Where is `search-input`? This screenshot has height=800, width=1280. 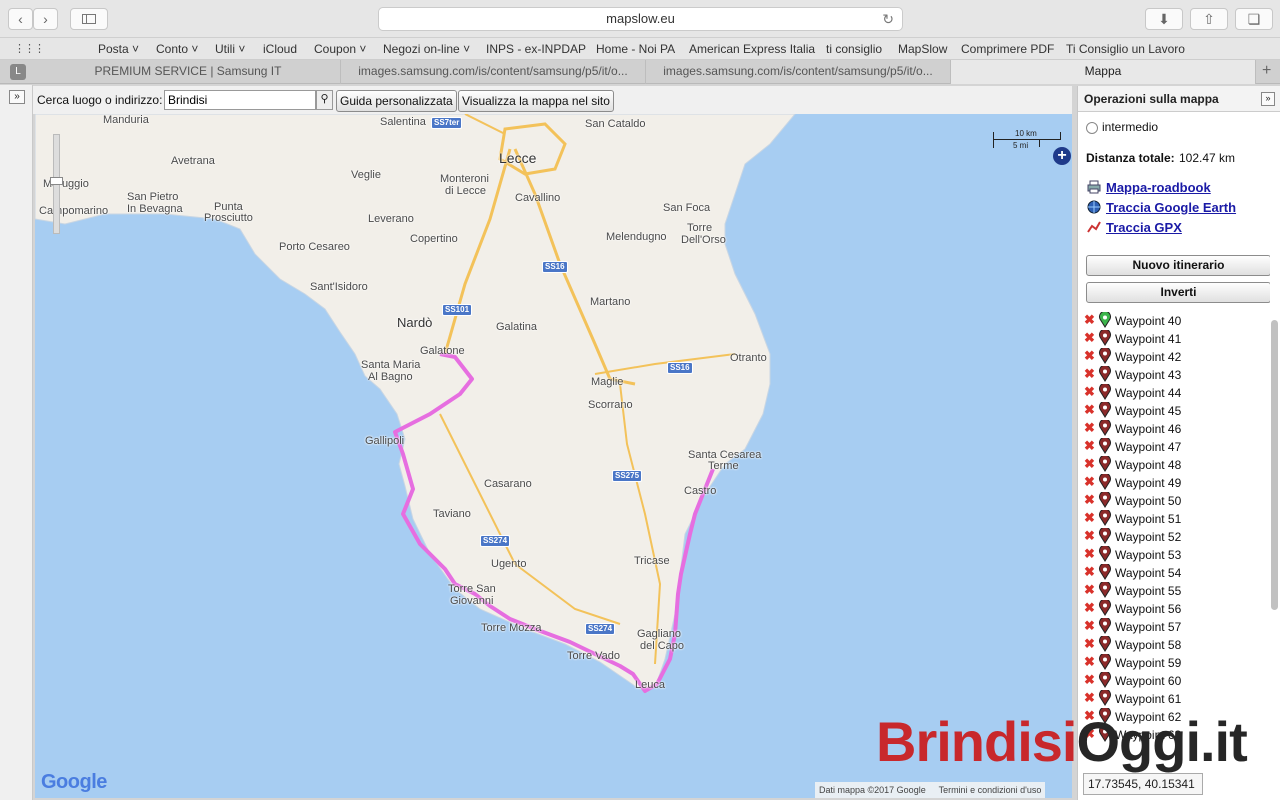
search-input is located at coordinates (240, 100).